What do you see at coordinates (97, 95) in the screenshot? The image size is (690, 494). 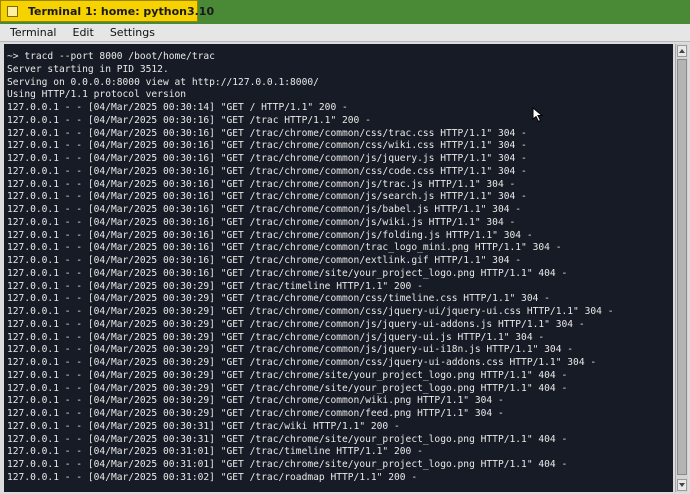 I see `terminal-line: Using HTTP/1.1 protocol version` at bounding box center [97, 95].